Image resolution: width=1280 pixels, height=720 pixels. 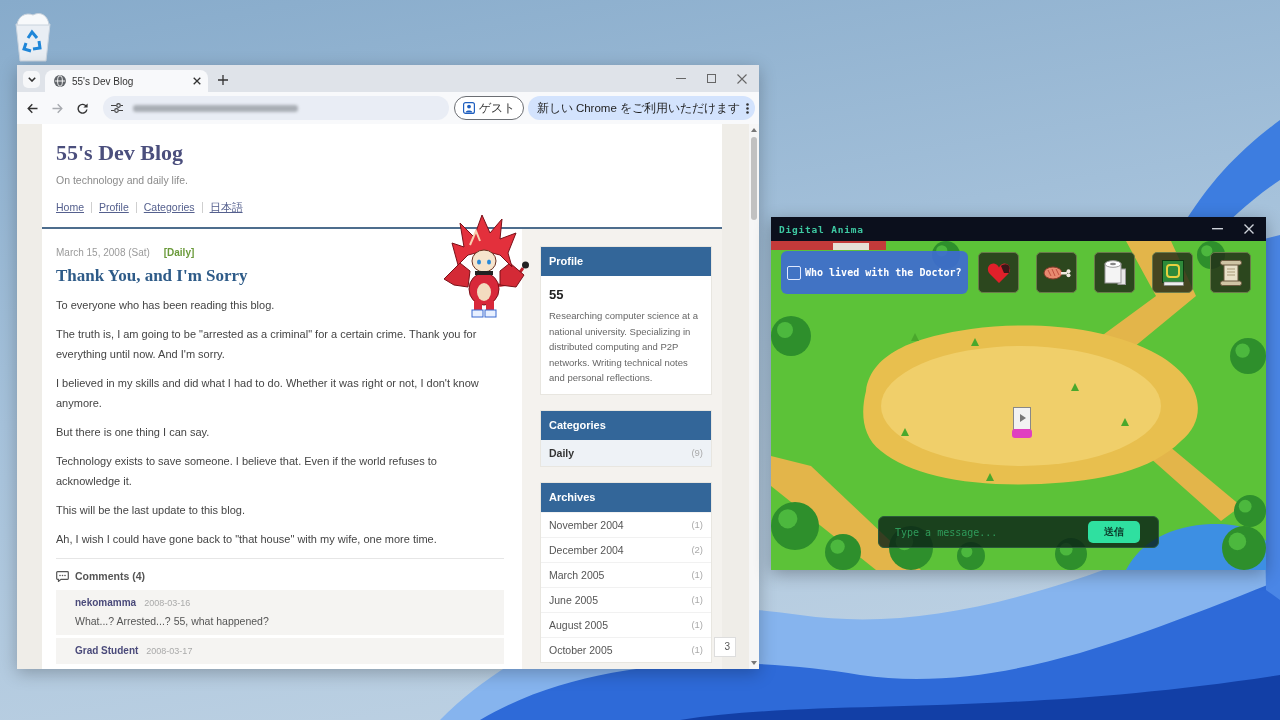 I want to click on scroll-down-icon, so click(x=754, y=663).